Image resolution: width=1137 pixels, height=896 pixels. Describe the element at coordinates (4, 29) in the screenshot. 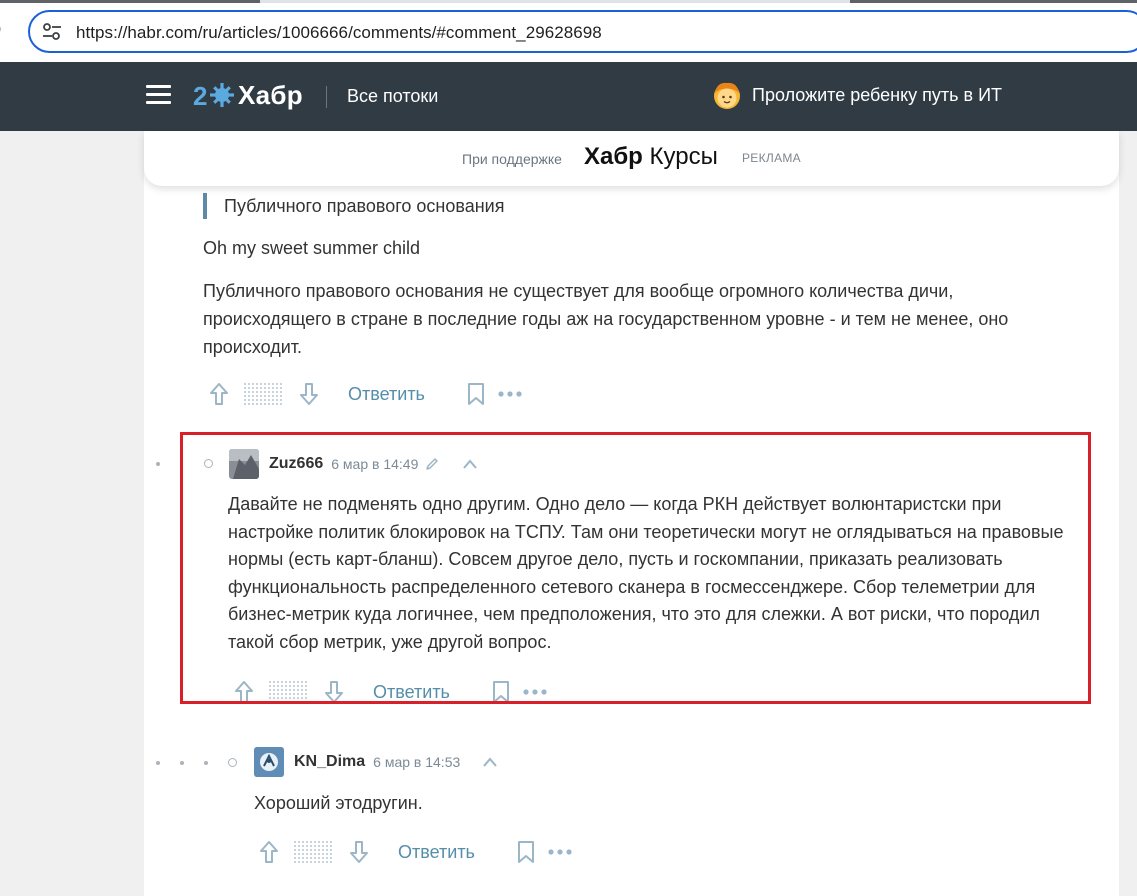

I see `reload-icon` at that location.